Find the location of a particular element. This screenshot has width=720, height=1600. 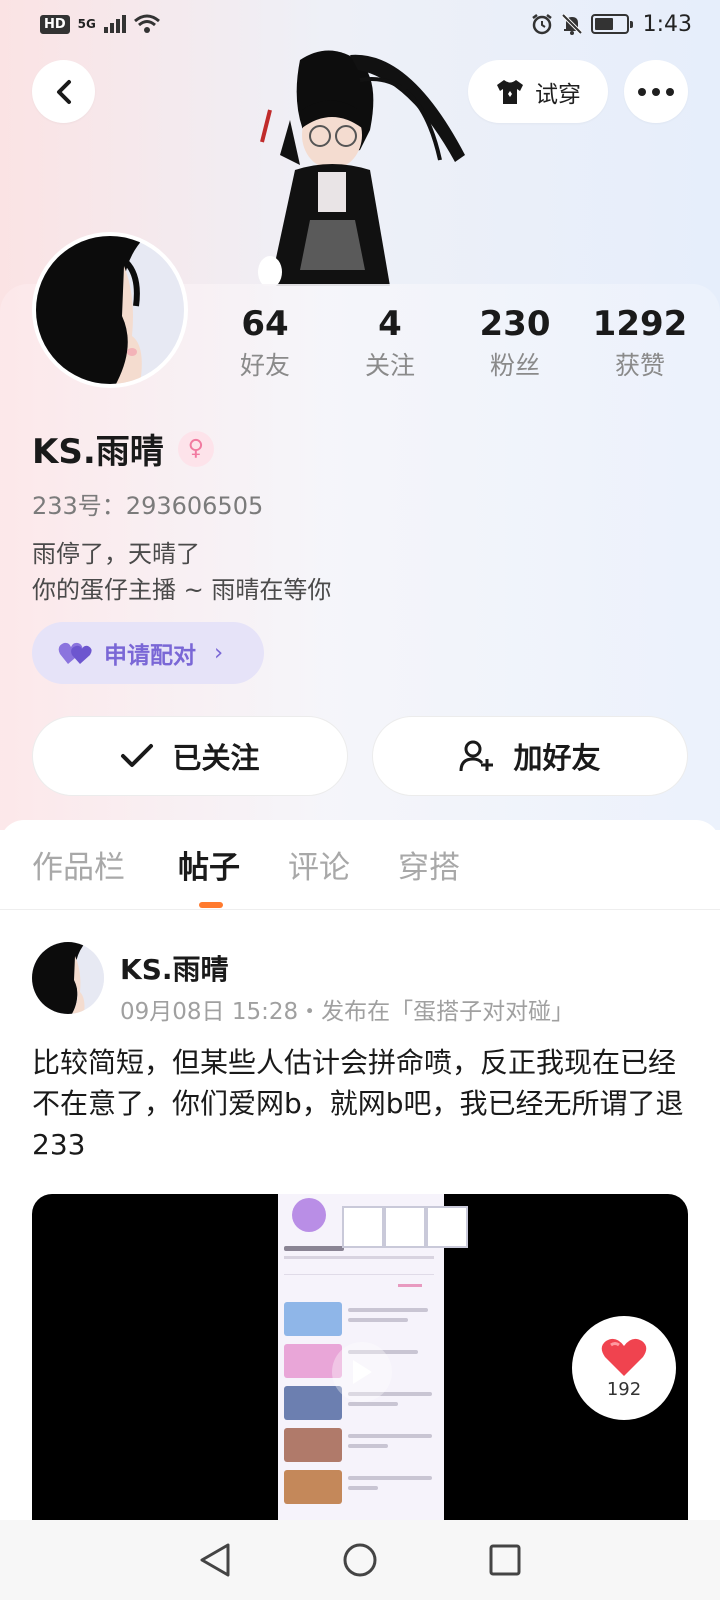

network-type: 5G is located at coordinates (86, 23).